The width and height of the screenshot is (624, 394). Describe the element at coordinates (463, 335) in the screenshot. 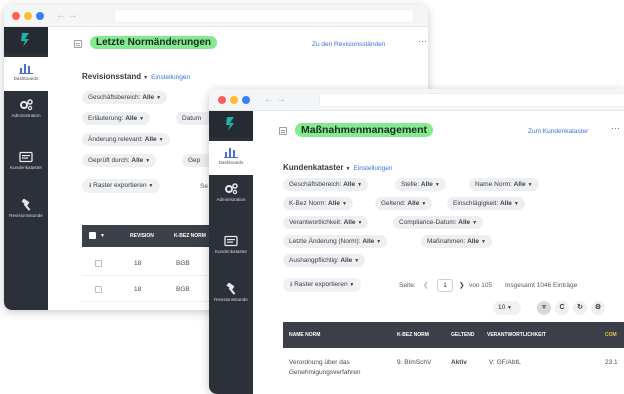

I see `column-header-geltend: GELTEND` at that location.